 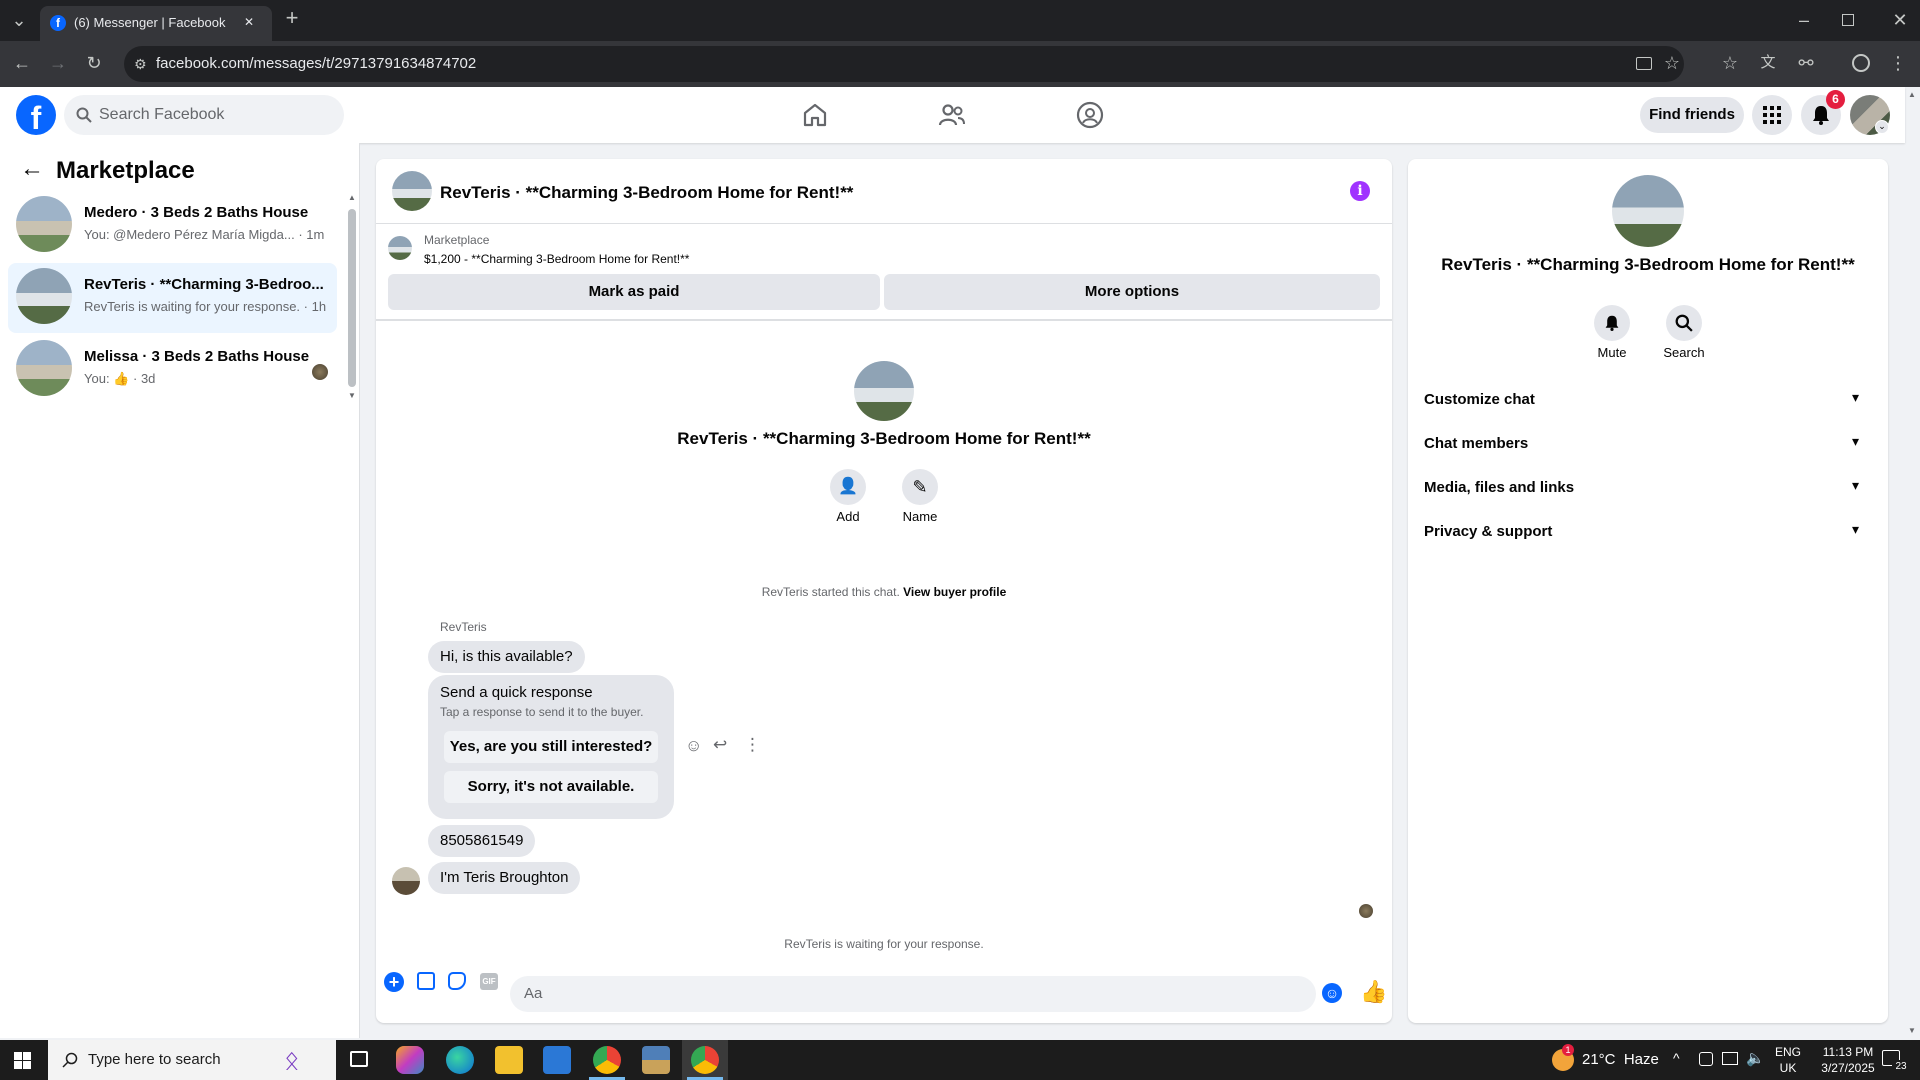 I want to click on bookmark-star-icon: ☆, so click(x=1672, y=63).